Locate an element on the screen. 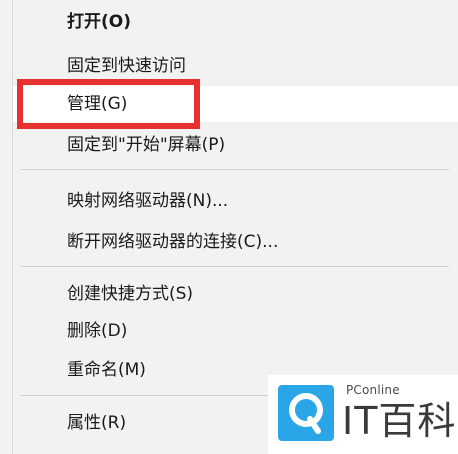  watermark-big-text: IT百科 is located at coordinates (399, 421).